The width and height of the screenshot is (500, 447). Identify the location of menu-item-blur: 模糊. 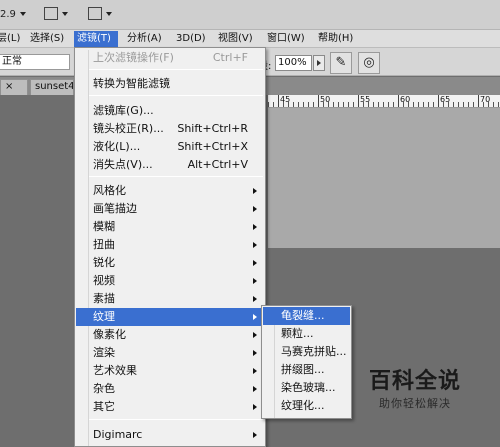
(170, 227).